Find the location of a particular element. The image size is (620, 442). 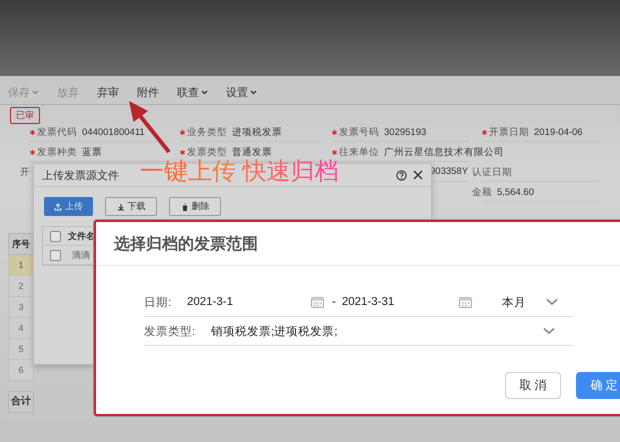

field-label: 金额 is located at coordinates (482, 192).